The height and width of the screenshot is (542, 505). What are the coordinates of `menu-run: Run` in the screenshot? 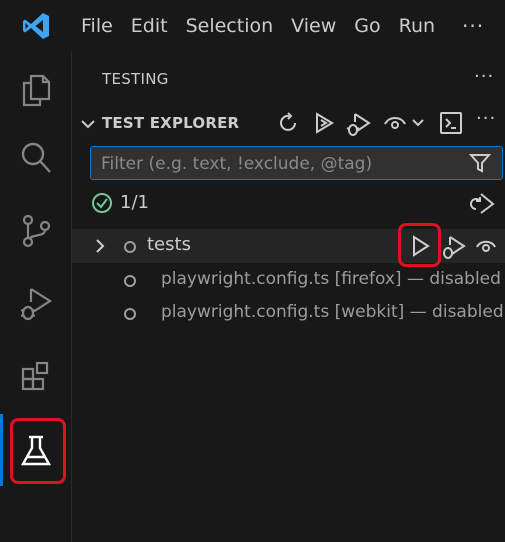 It's located at (417, 26).